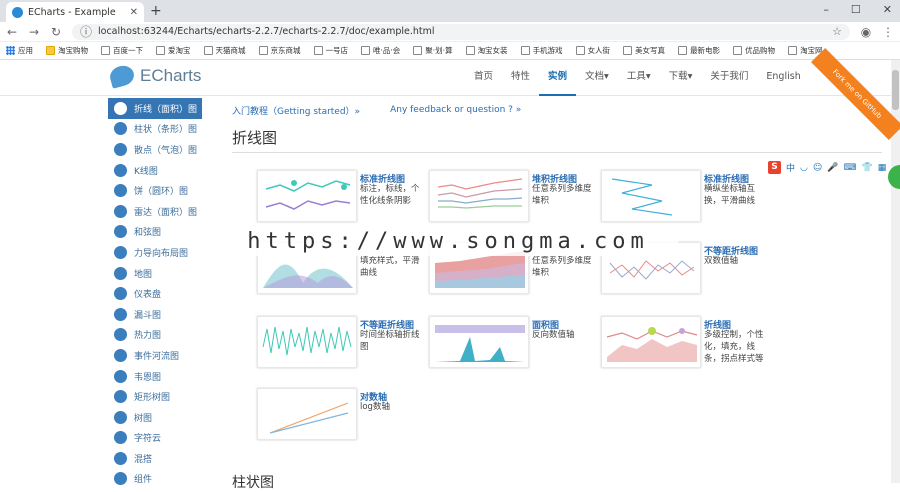  What do you see at coordinates (330, 50) in the screenshot?
I see `bookmark-item: 一号店` at bounding box center [330, 50].